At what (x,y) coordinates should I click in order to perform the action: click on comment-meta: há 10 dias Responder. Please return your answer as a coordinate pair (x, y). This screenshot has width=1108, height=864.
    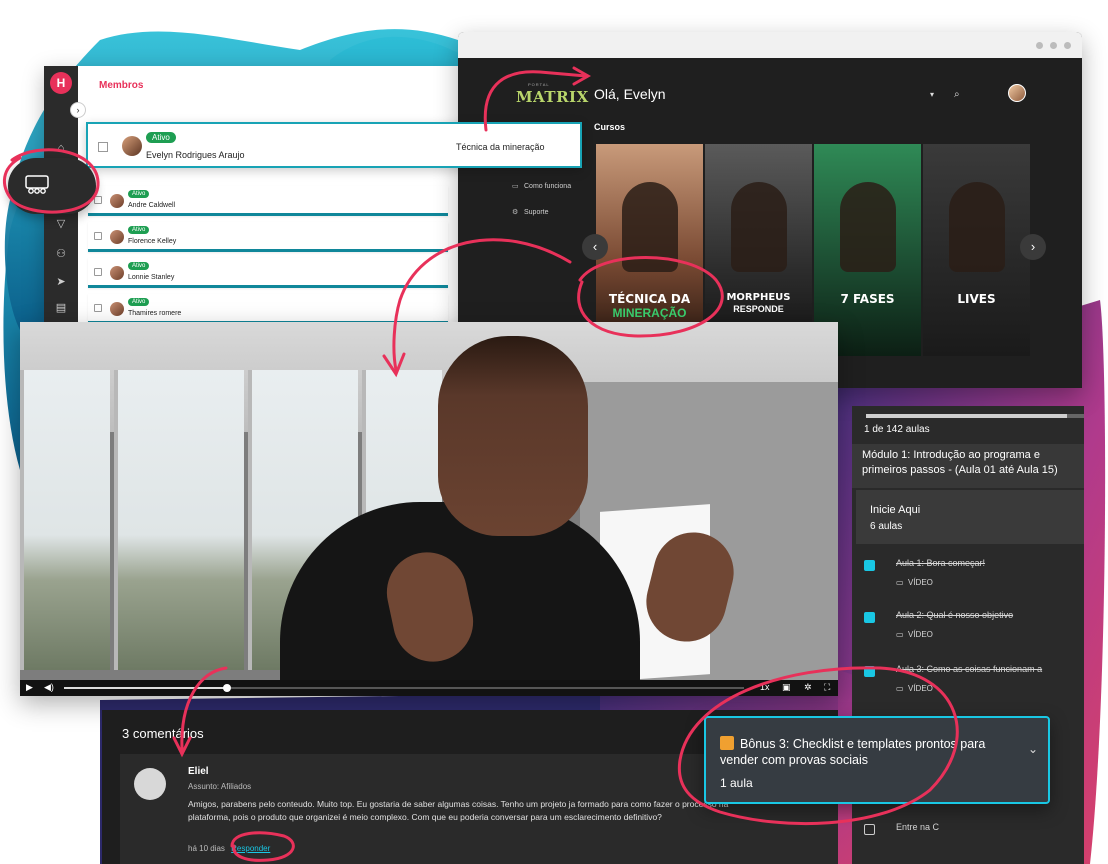
    Looking at the image, I should click on (229, 848).